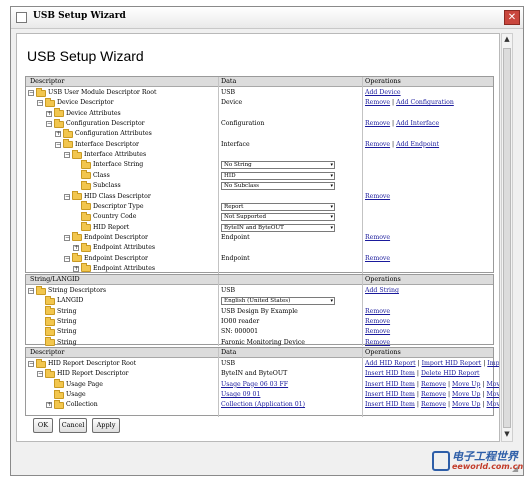  Describe the element at coordinates (417, 123) in the screenshot. I see `operation-link: Add Interface` at that location.